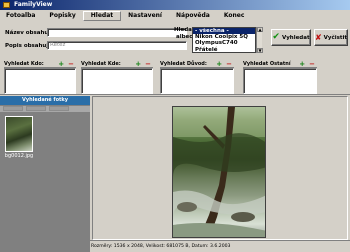 Image resolution: width=350 pixels, height=252 pixels. I want to click on filter-who-header: Vyhledat Kdo: + −, so click(40, 64).